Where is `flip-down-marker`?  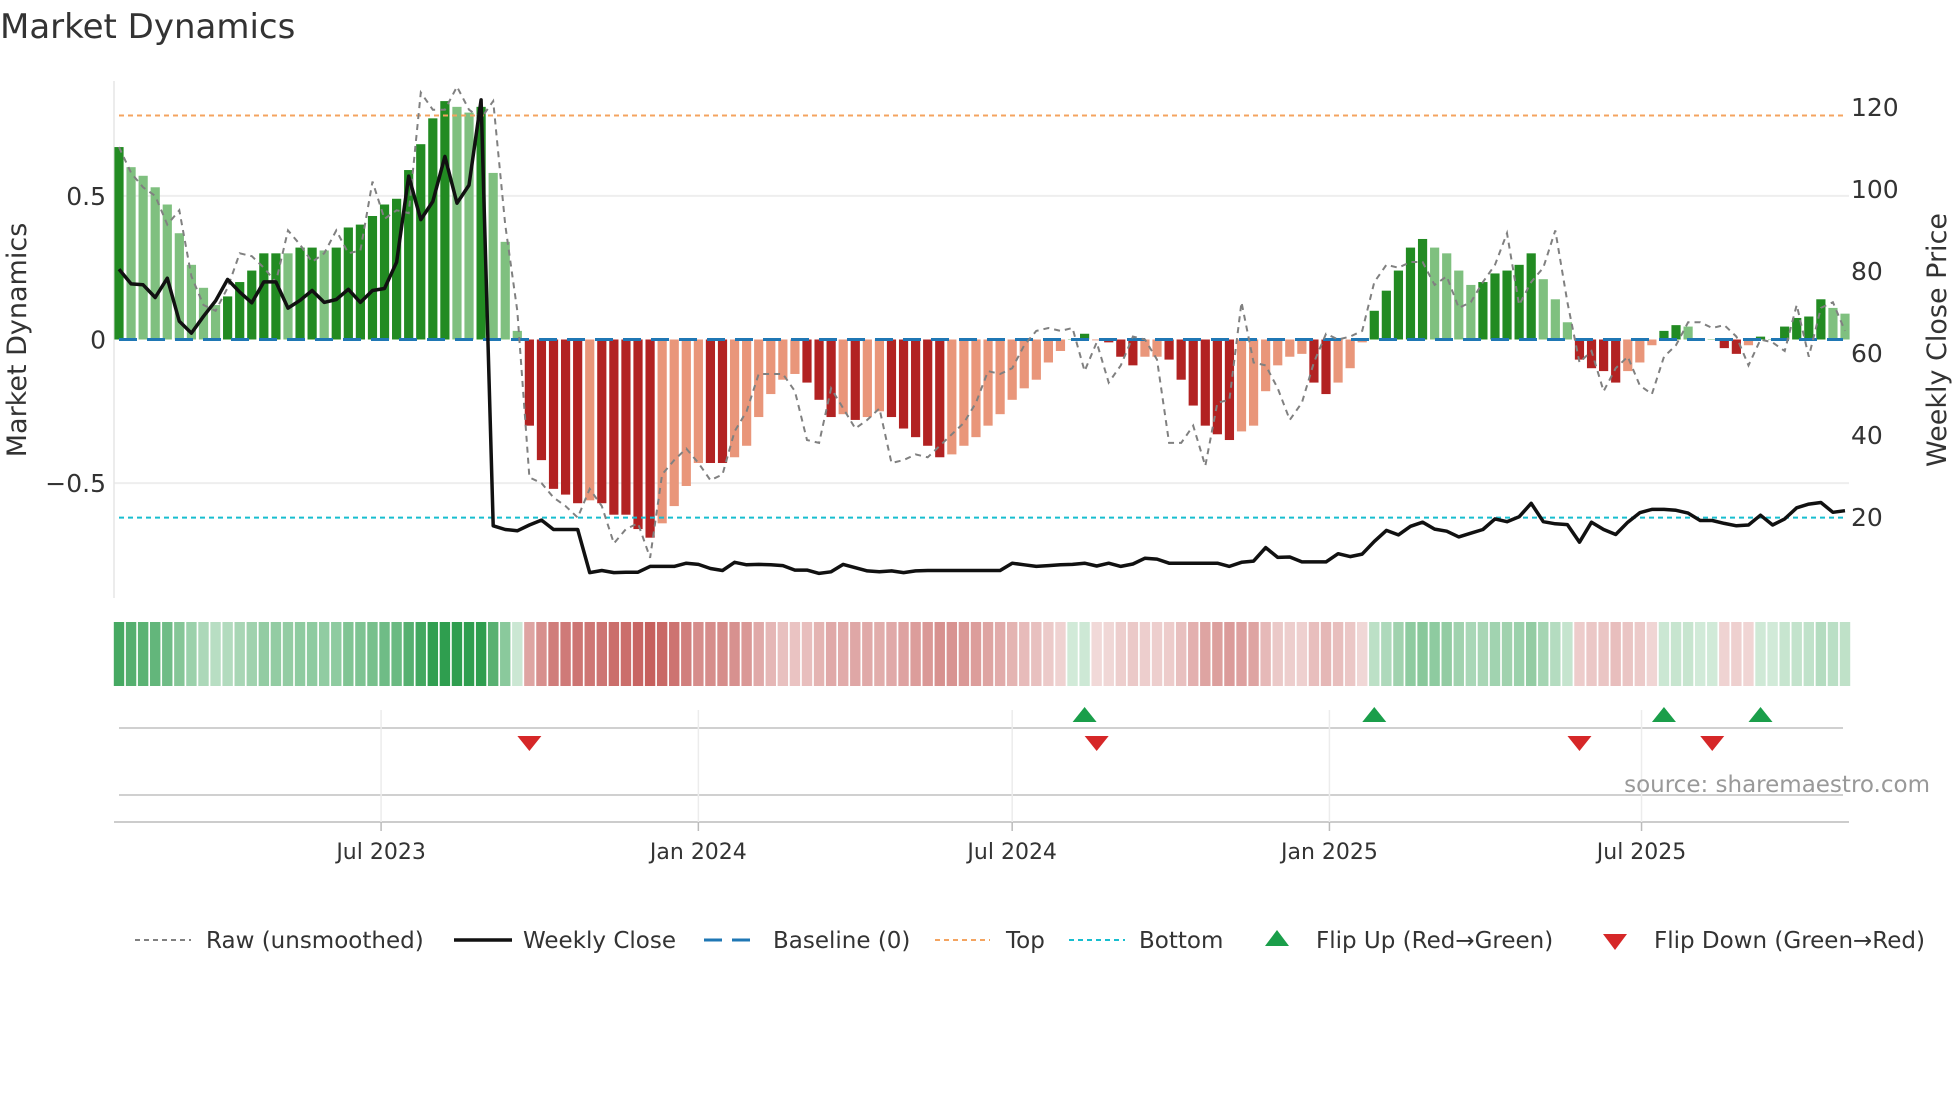
flip-down-marker is located at coordinates (1579, 743).